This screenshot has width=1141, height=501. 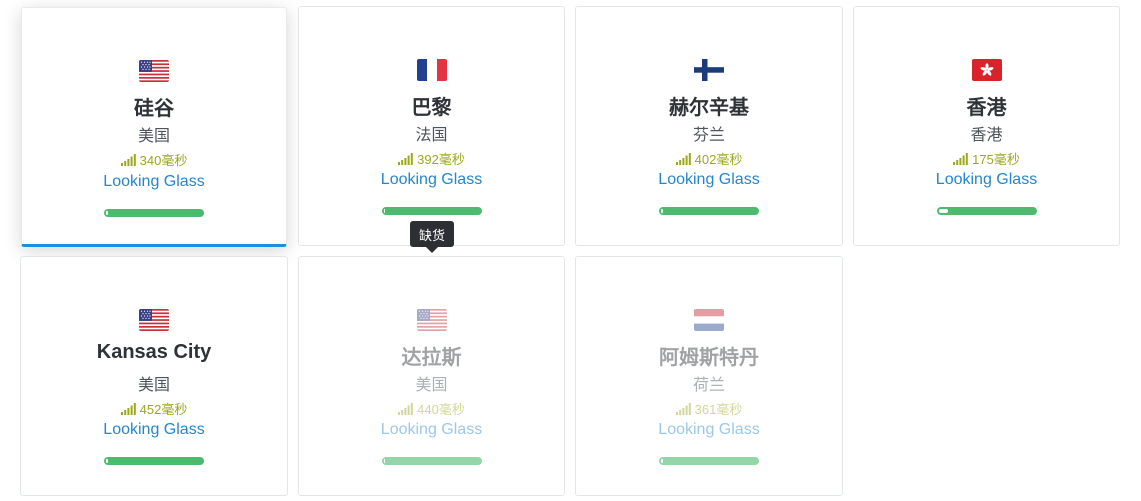 I want to click on location-city: 达拉斯, so click(x=431, y=358).